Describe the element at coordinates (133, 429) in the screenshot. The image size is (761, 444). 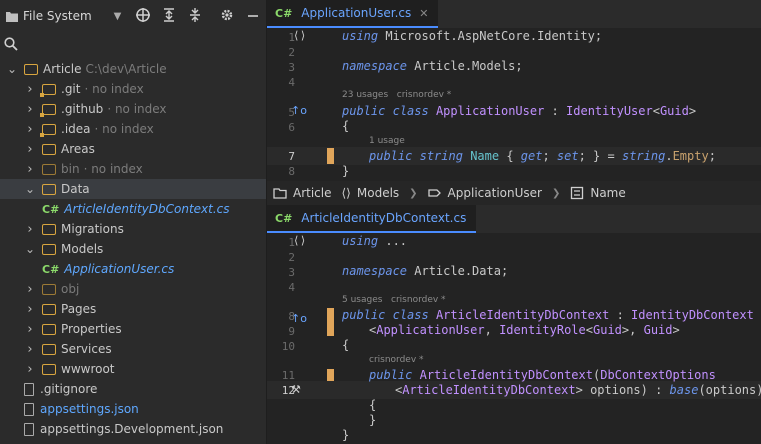
I see `tree-item: appsettings.Development.json` at that location.